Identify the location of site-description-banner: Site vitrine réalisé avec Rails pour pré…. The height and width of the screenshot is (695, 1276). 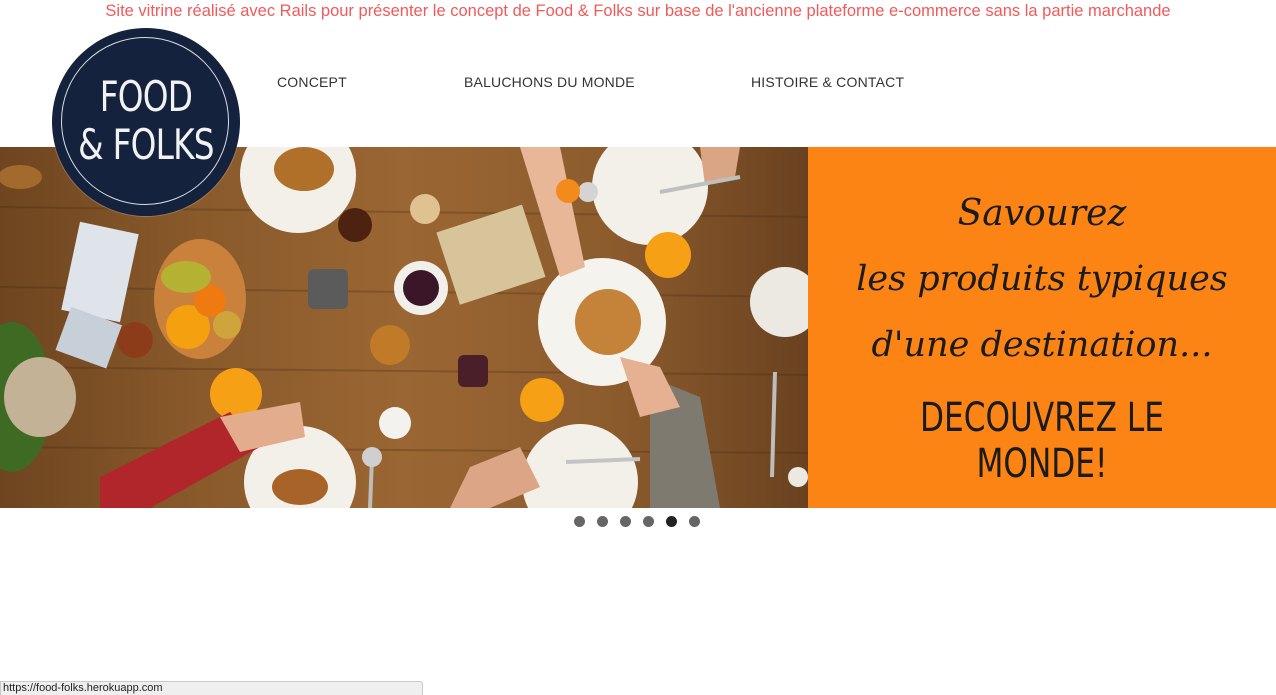
(638, 11).